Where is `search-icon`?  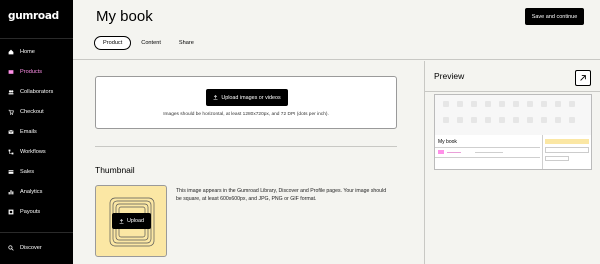 search-icon is located at coordinates (11, 248).